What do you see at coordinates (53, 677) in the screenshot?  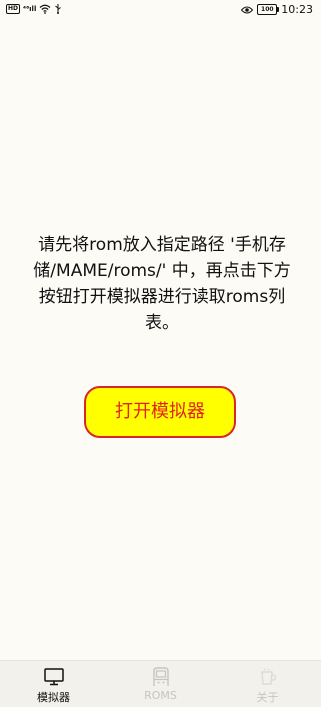 I see `monitor-icon` at bounding box center [53, 677].